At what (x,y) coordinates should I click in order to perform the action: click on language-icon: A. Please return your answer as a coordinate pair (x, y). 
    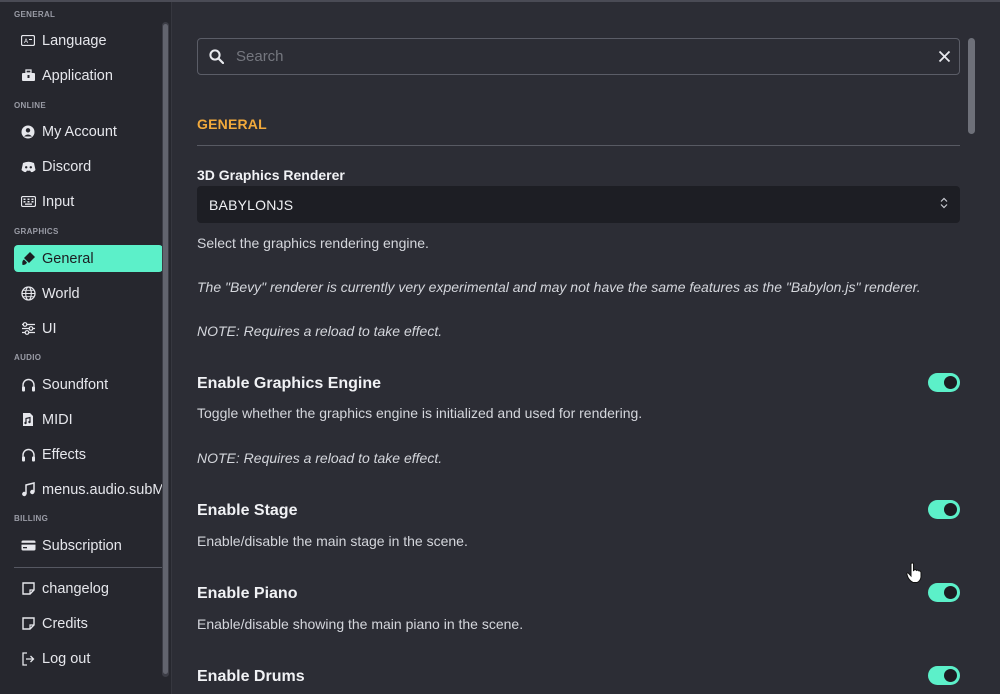
    Looking at the image, I should click on (28, 41).